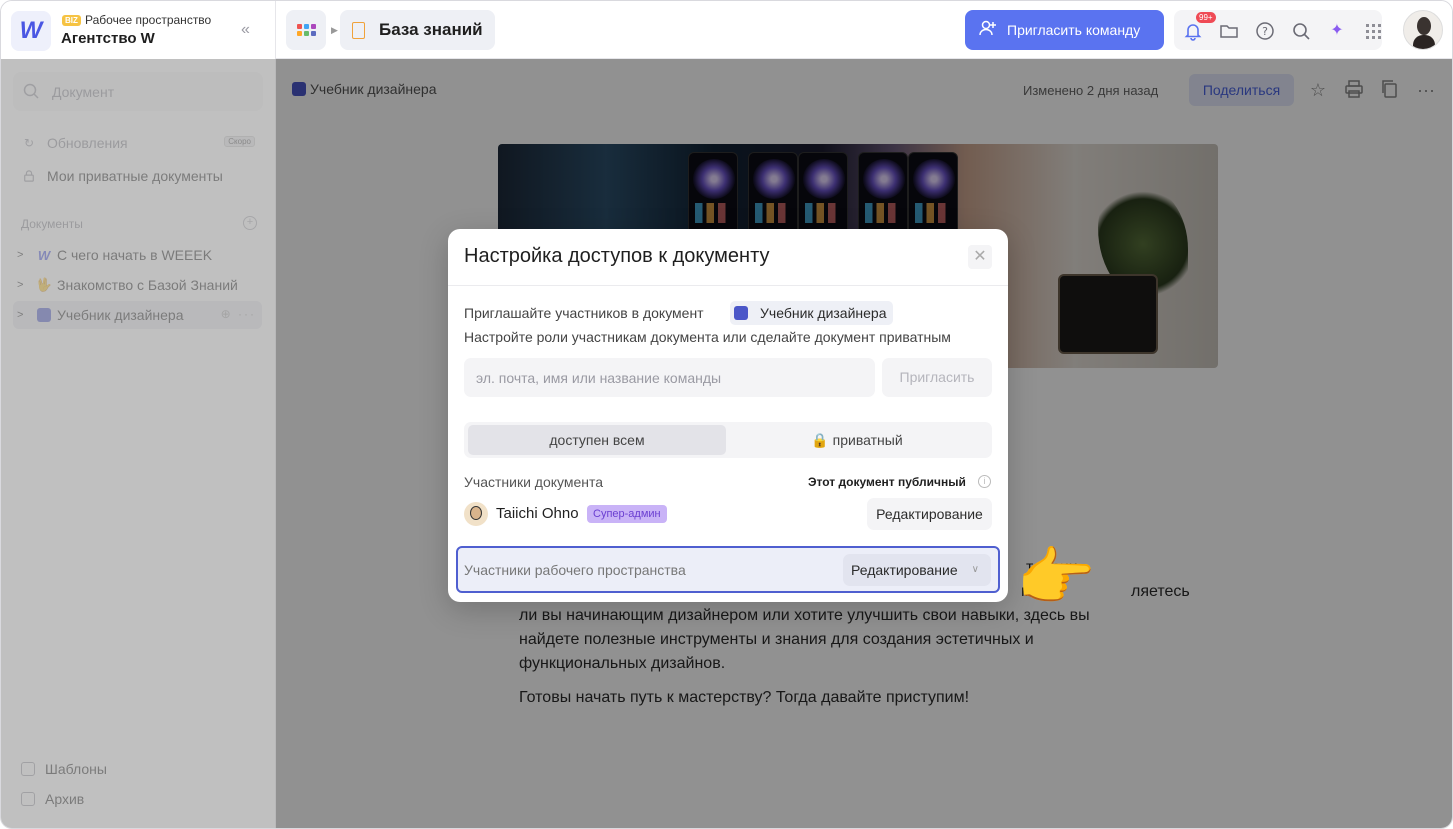 This screenshot has height=829, width=1453. What do you see at coordinates (904, 570) in the screenshot?
I see `workspace-access-value: Редактирование` at bounding box center [904, 570].